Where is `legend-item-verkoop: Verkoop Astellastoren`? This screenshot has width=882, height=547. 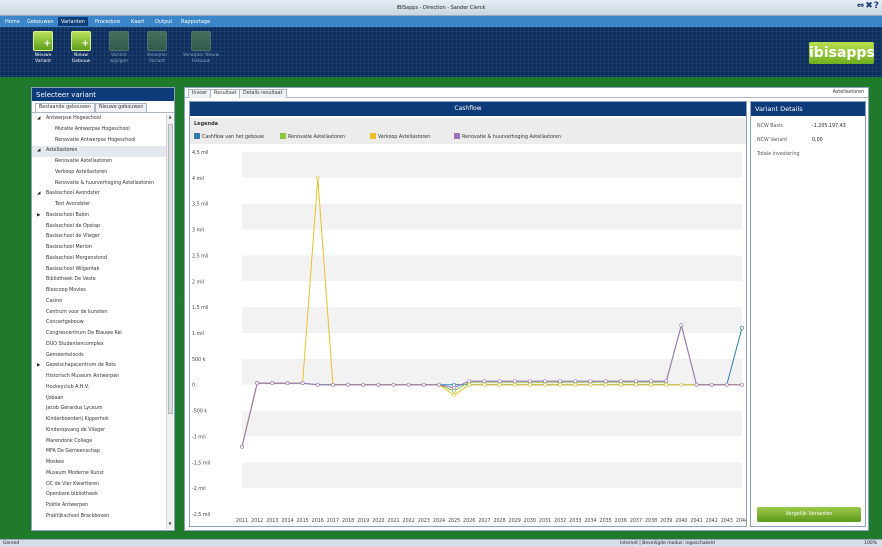 legend-item-verkoop: Verkoop Astellastoren is located at coordinates (400, 136).